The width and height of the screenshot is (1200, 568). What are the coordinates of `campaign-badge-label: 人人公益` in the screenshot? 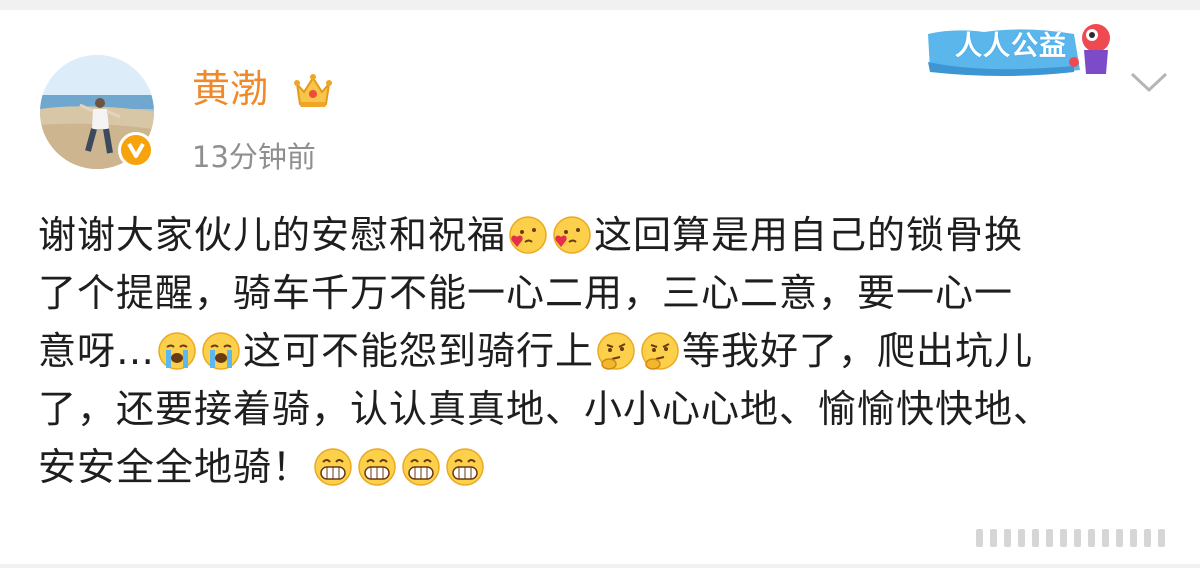 It's located at (1011, 46).